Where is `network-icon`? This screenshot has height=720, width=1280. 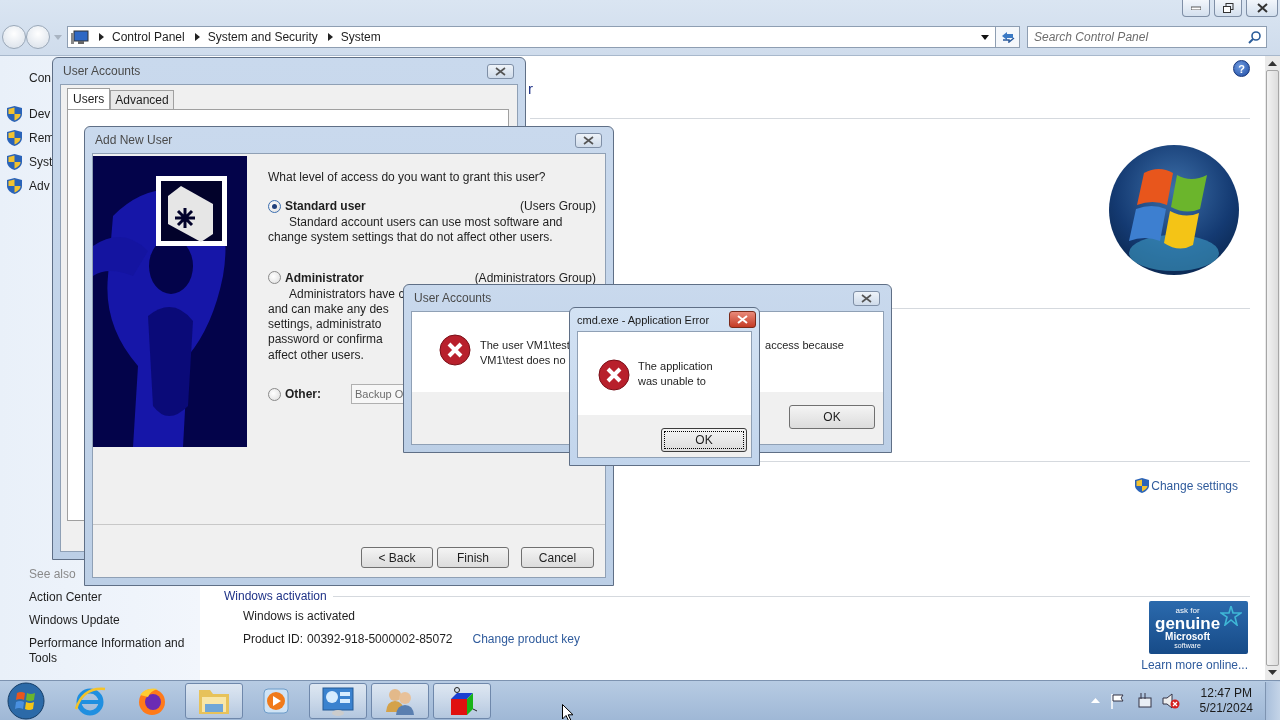 network-icon is located at coordinates (1143, 700).